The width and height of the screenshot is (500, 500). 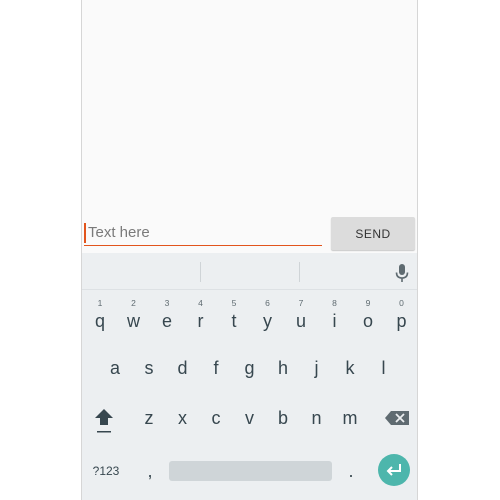 I want to click on key-label: t, so click(x=234, y=320).